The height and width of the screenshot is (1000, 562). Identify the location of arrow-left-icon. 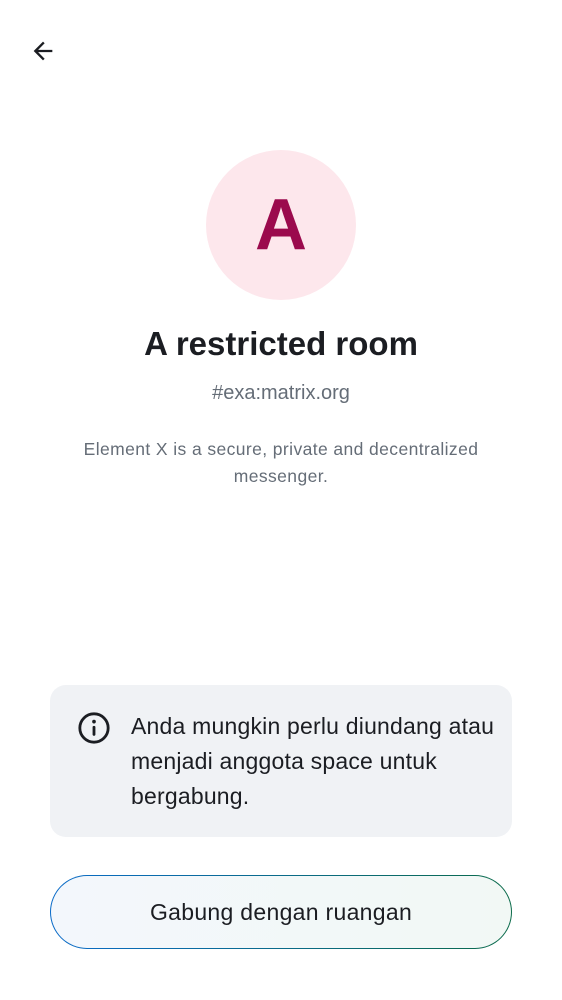
(43, 51).